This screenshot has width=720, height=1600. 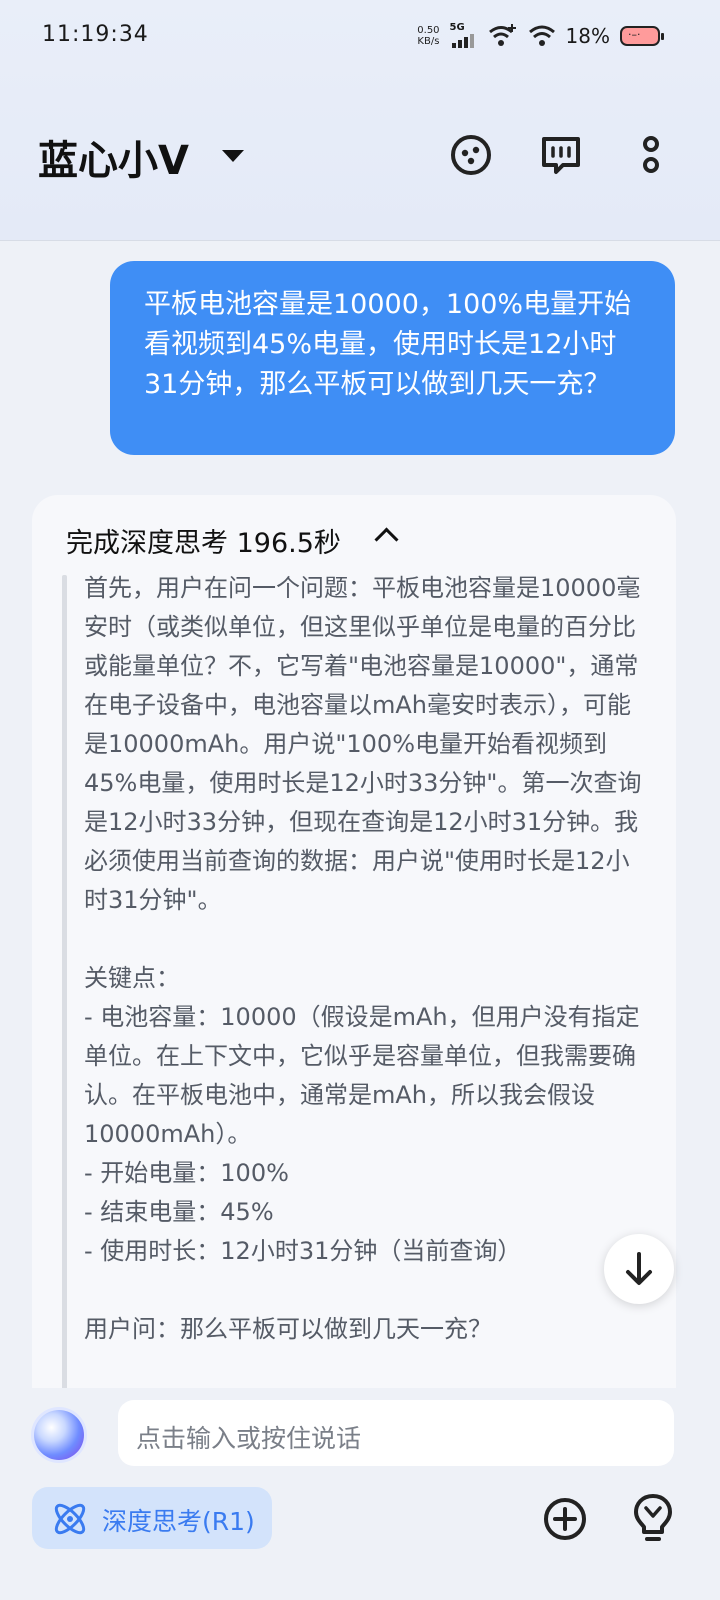 I want to click on signal-label: 5G, so click(x=457, y=27).